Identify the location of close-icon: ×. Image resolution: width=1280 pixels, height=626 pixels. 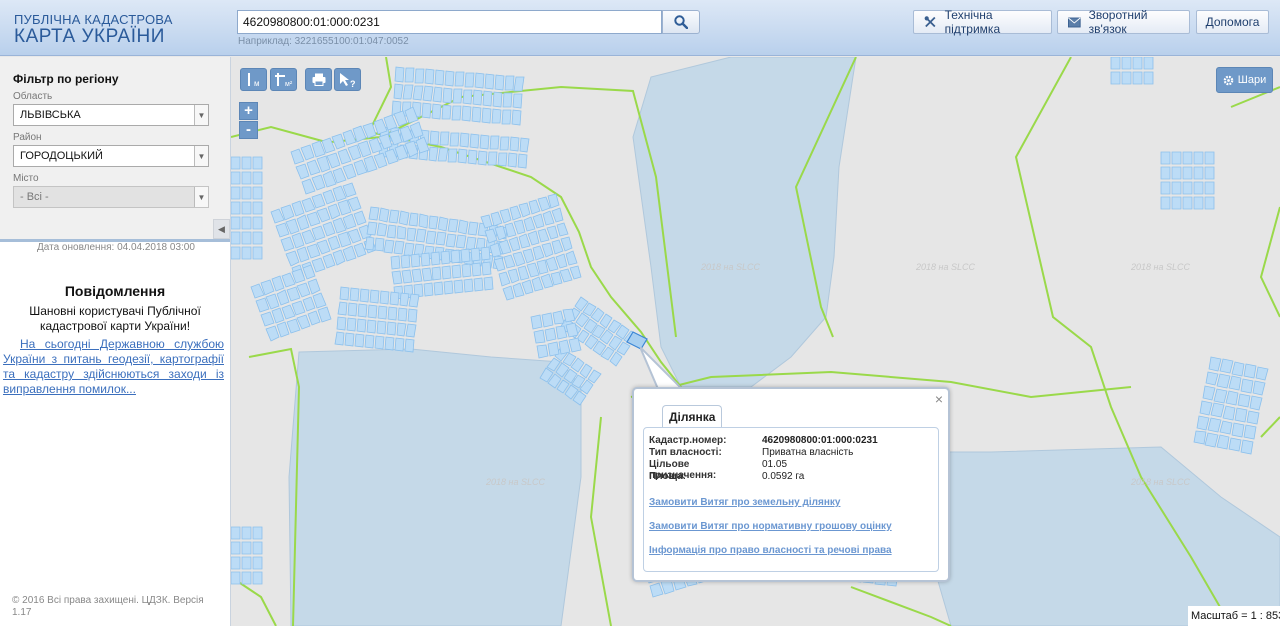
(939, 399).